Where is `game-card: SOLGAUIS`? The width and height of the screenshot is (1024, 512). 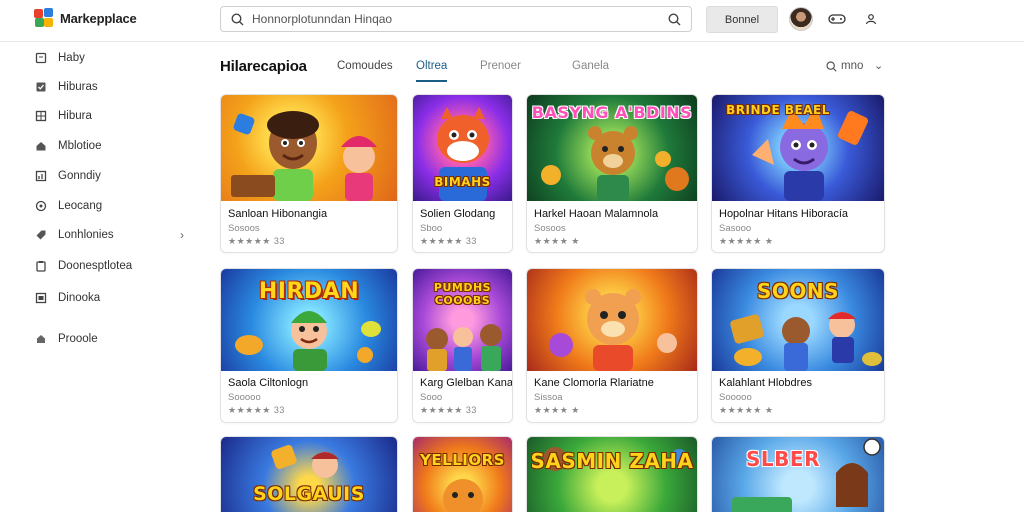
game-card: SOLGAUIS is located at coordinates (309, 474).